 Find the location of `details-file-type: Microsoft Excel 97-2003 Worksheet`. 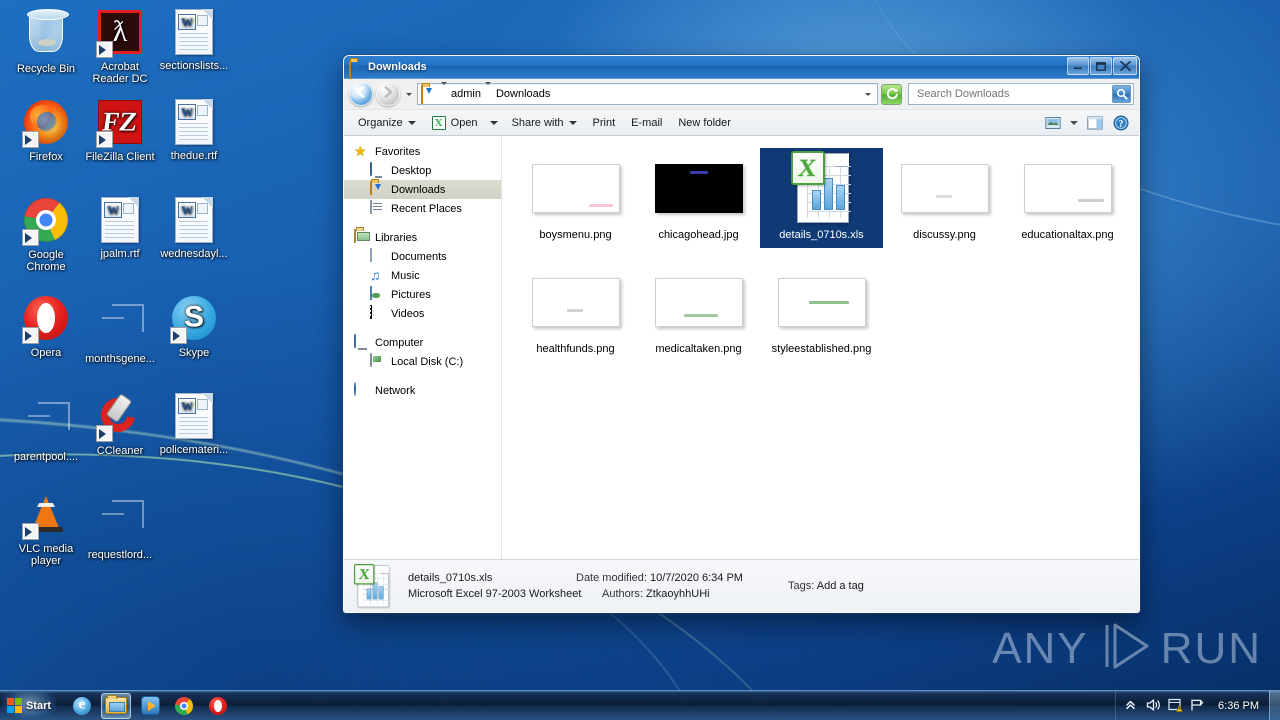

details-file-type: Microsoft Excel 97-2003 Worksheet is located at coordinates (495, 594).